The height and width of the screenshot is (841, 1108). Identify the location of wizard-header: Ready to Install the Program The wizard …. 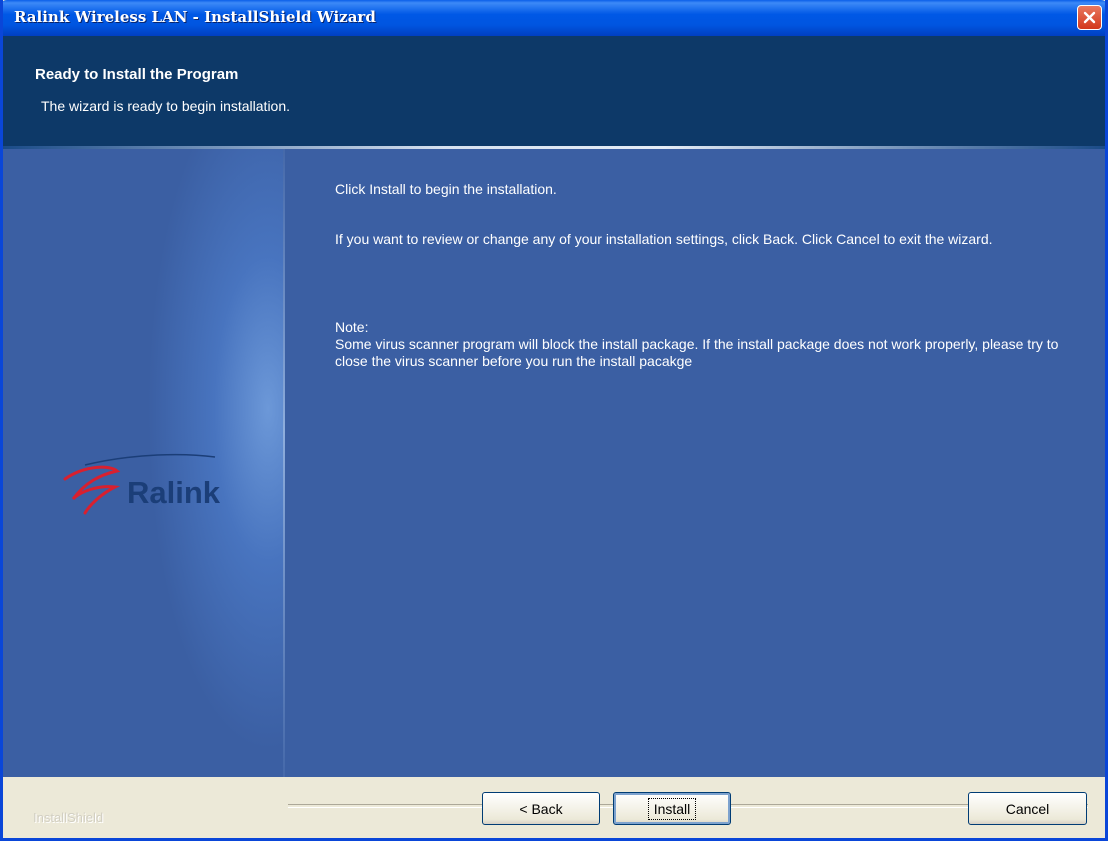
(554, 92).